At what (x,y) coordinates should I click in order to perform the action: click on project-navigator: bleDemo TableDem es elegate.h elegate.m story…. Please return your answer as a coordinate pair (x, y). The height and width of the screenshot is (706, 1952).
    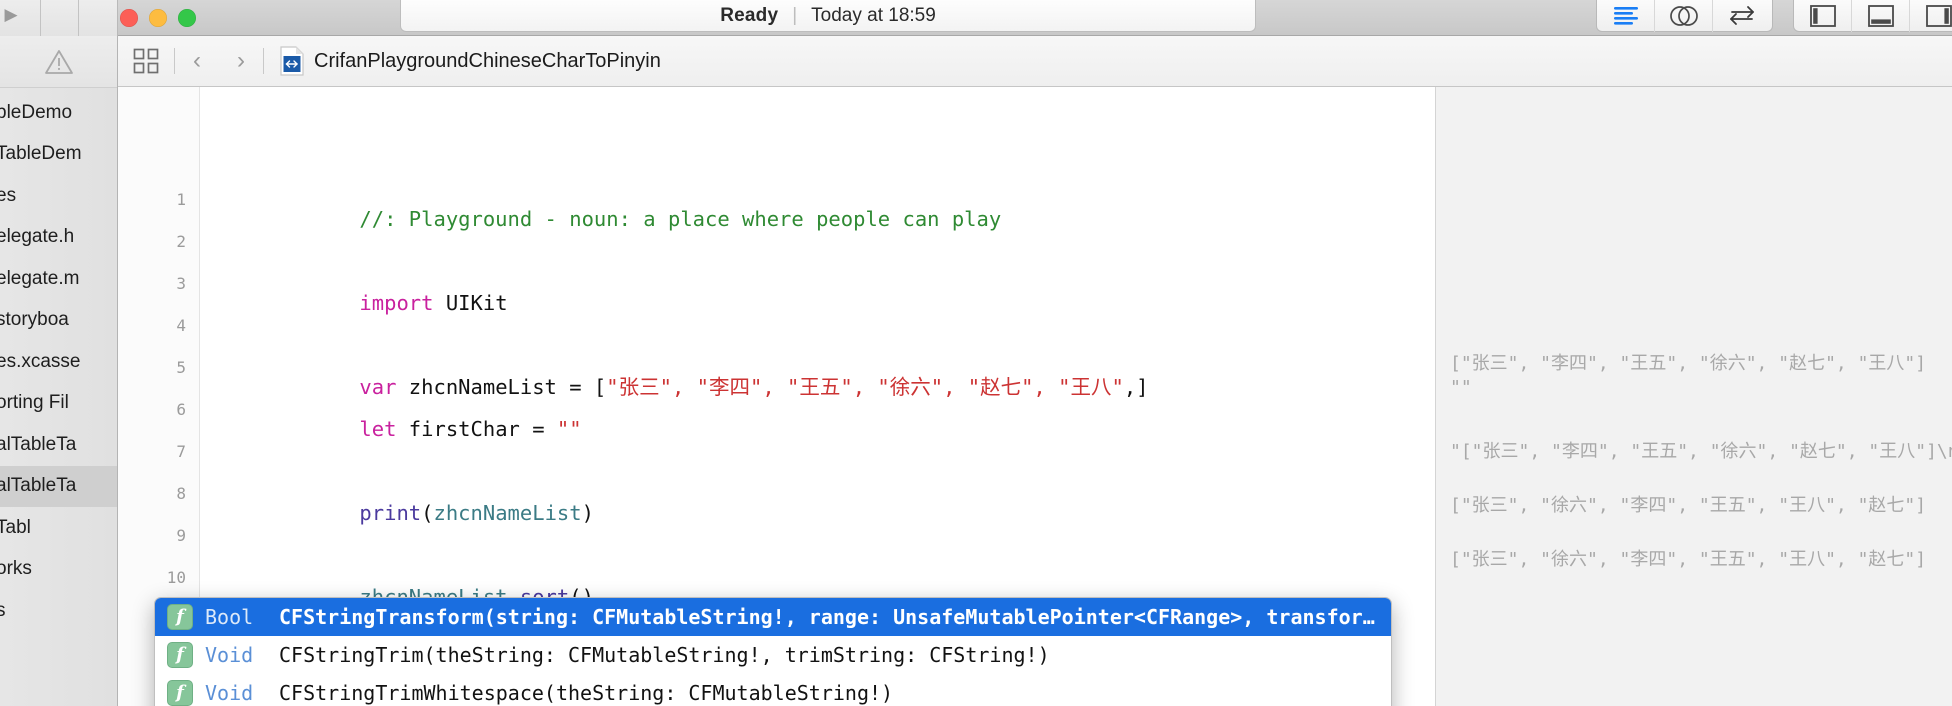
    Looking at the image, I should click on (59, 371).